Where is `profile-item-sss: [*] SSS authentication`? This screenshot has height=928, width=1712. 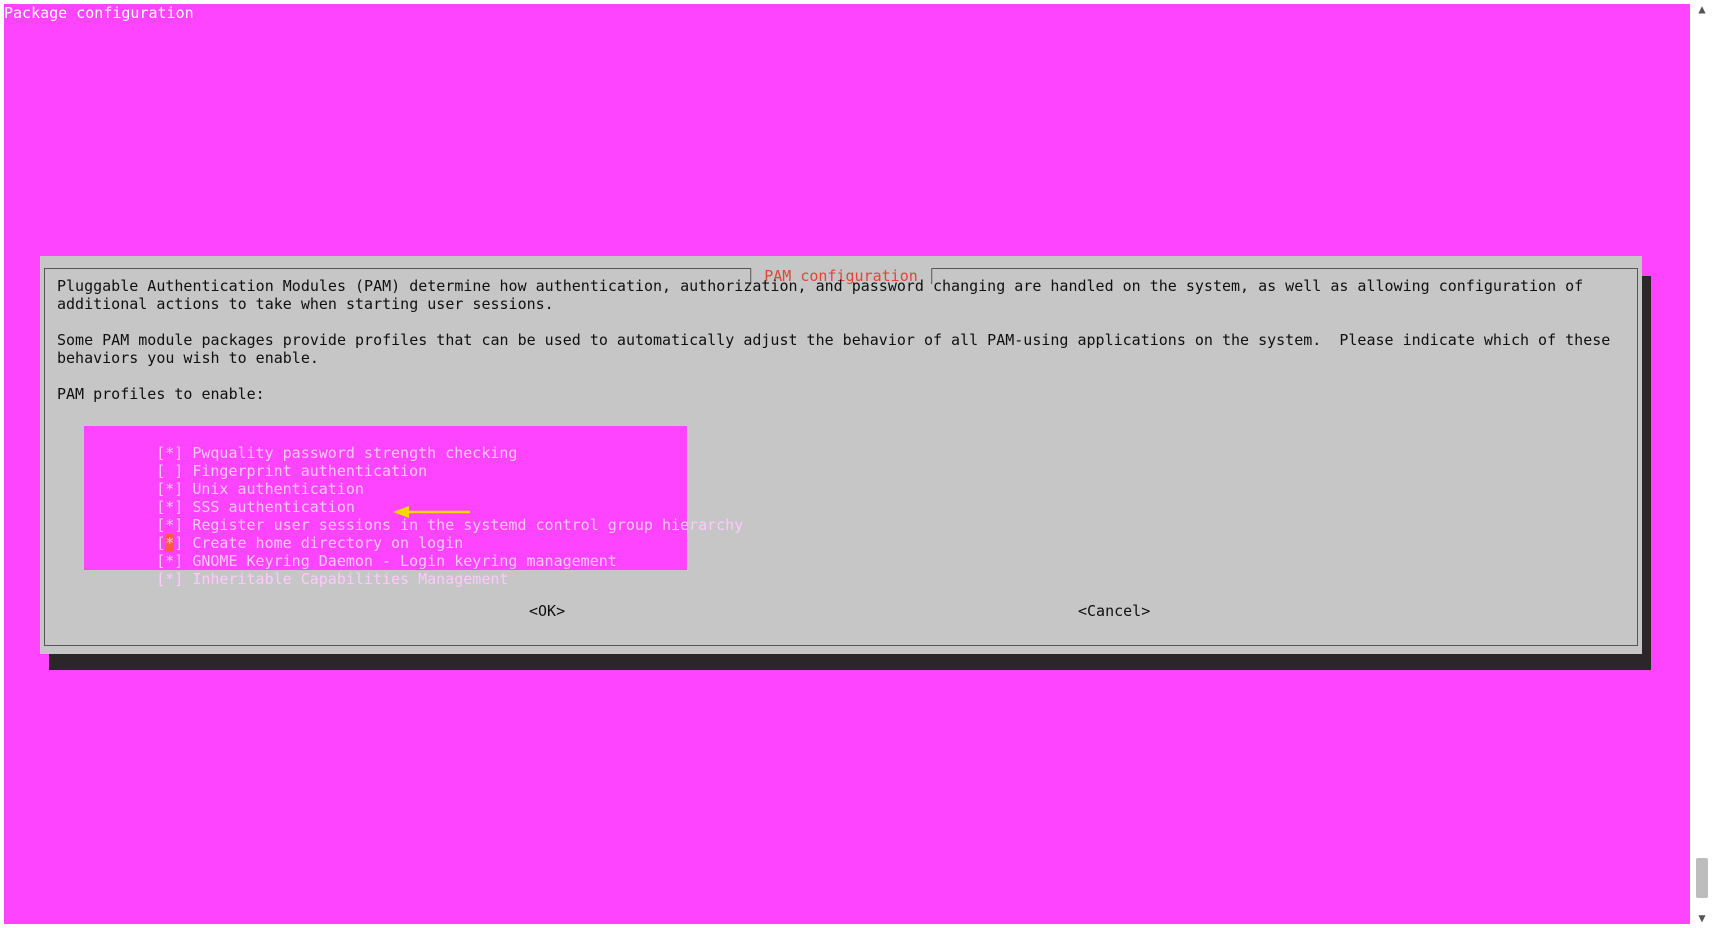 profile-item-sss: [*] SSS authentication is located at coordinates (219, 498).